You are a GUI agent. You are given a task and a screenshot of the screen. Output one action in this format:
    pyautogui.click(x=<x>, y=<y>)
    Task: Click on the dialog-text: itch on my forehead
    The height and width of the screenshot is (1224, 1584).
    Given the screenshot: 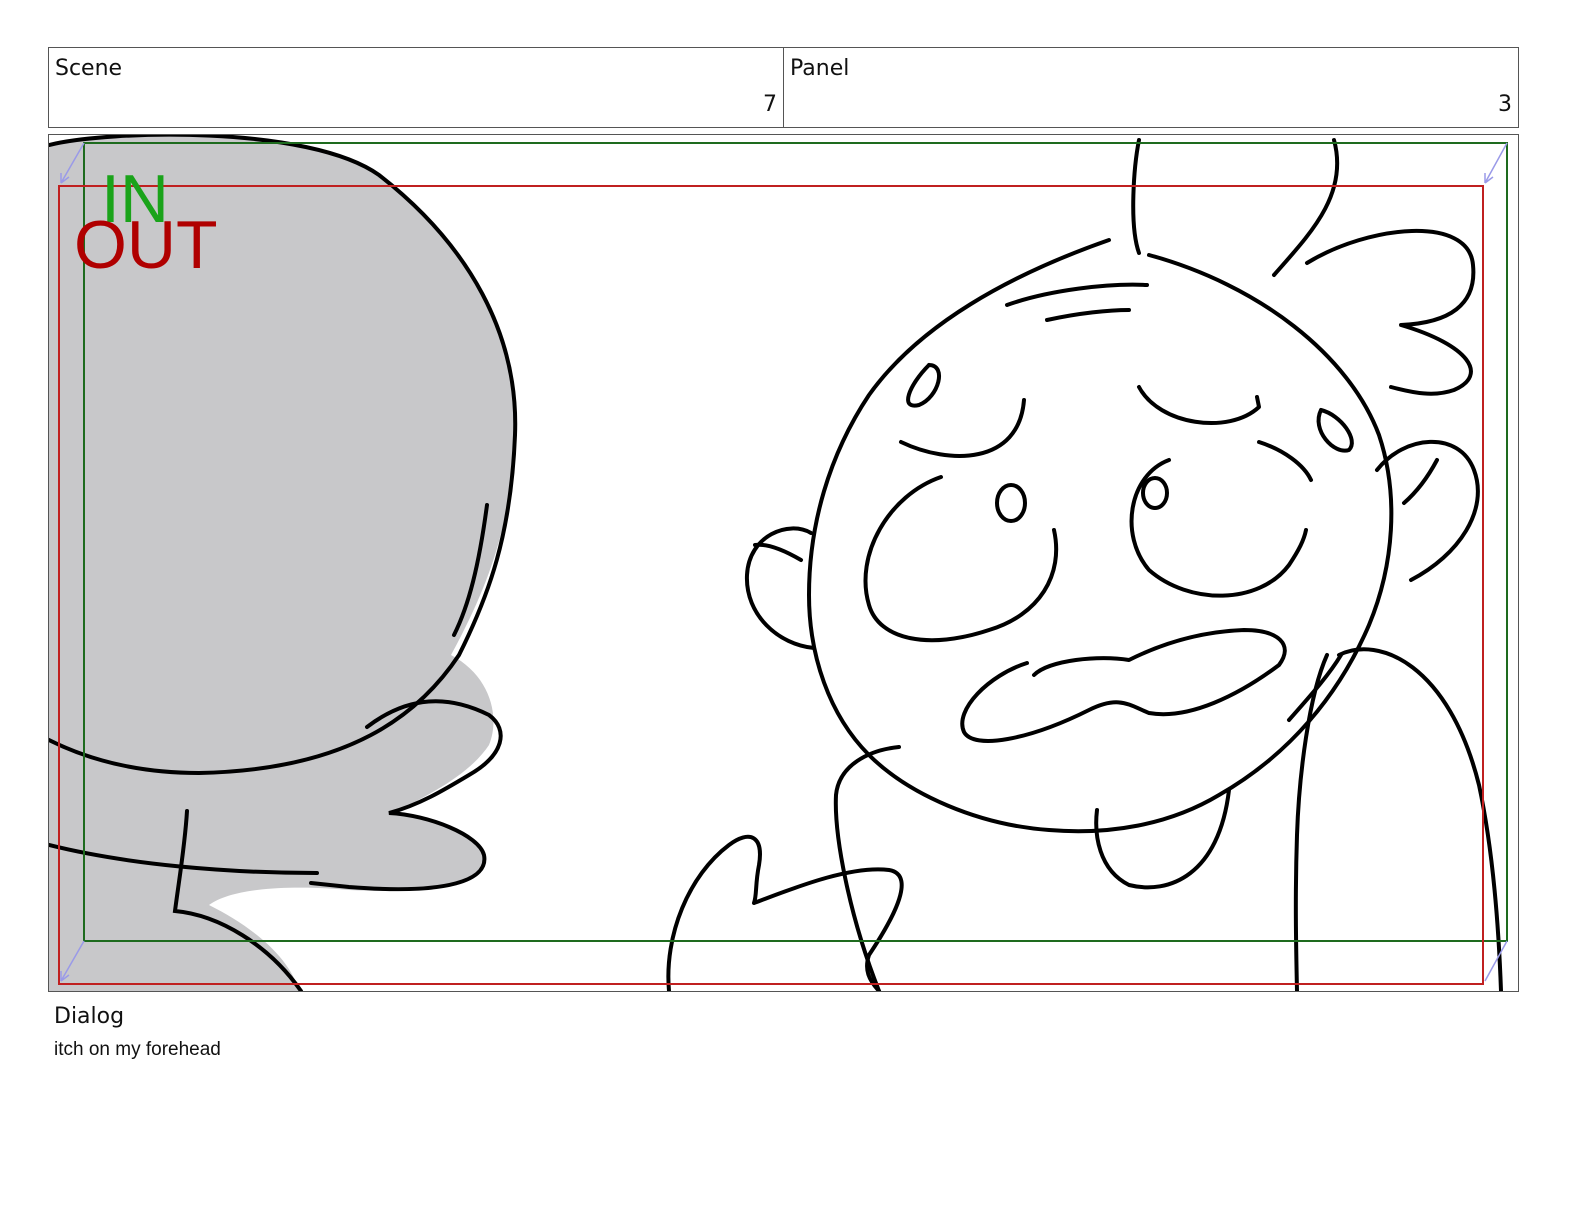 What is the action you would take?
    pyautogui.click(x=137, y=1049)
    